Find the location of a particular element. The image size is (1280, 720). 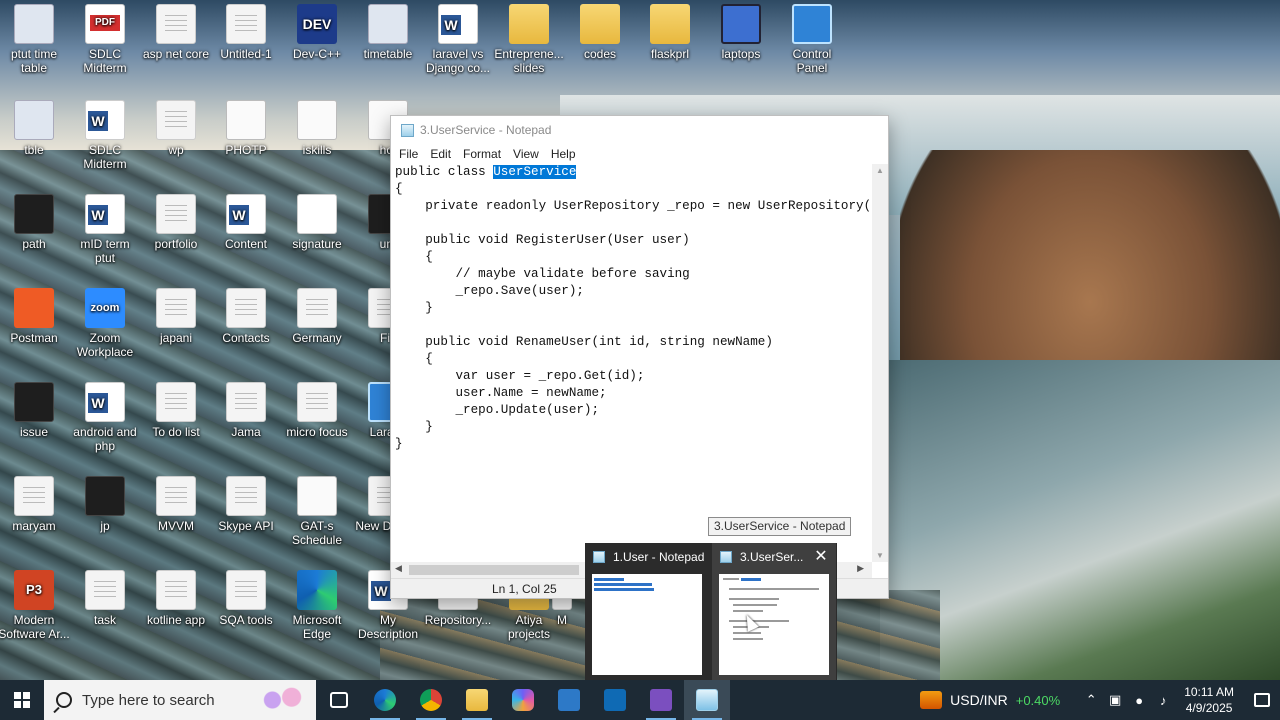

desktop-icon-task: task is located at coordinates (105, 598).